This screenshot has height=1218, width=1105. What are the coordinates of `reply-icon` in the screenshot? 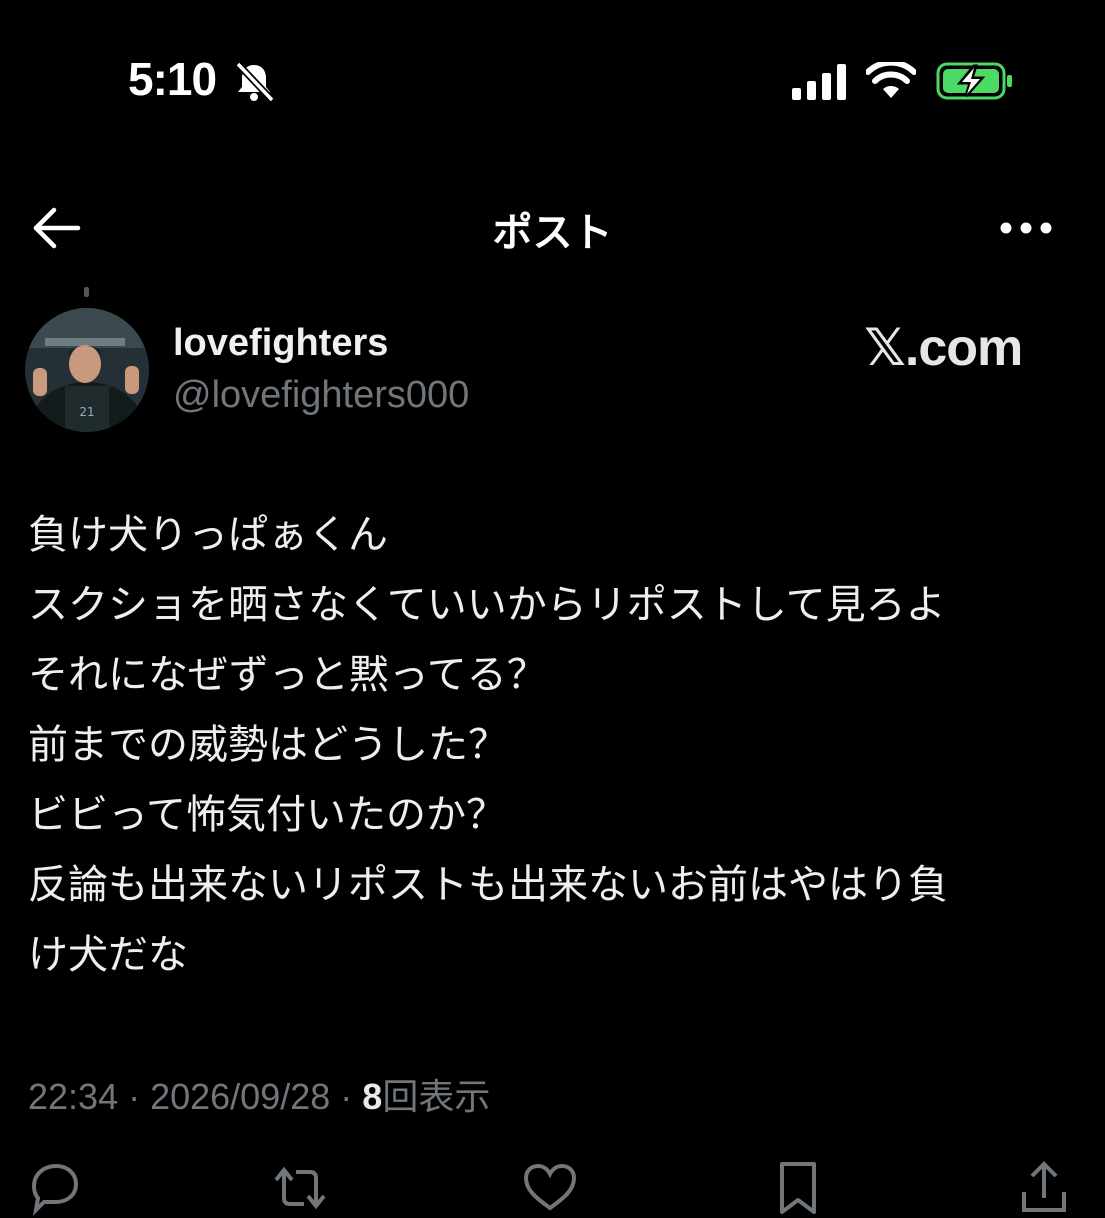 It's located at (54, 1188).